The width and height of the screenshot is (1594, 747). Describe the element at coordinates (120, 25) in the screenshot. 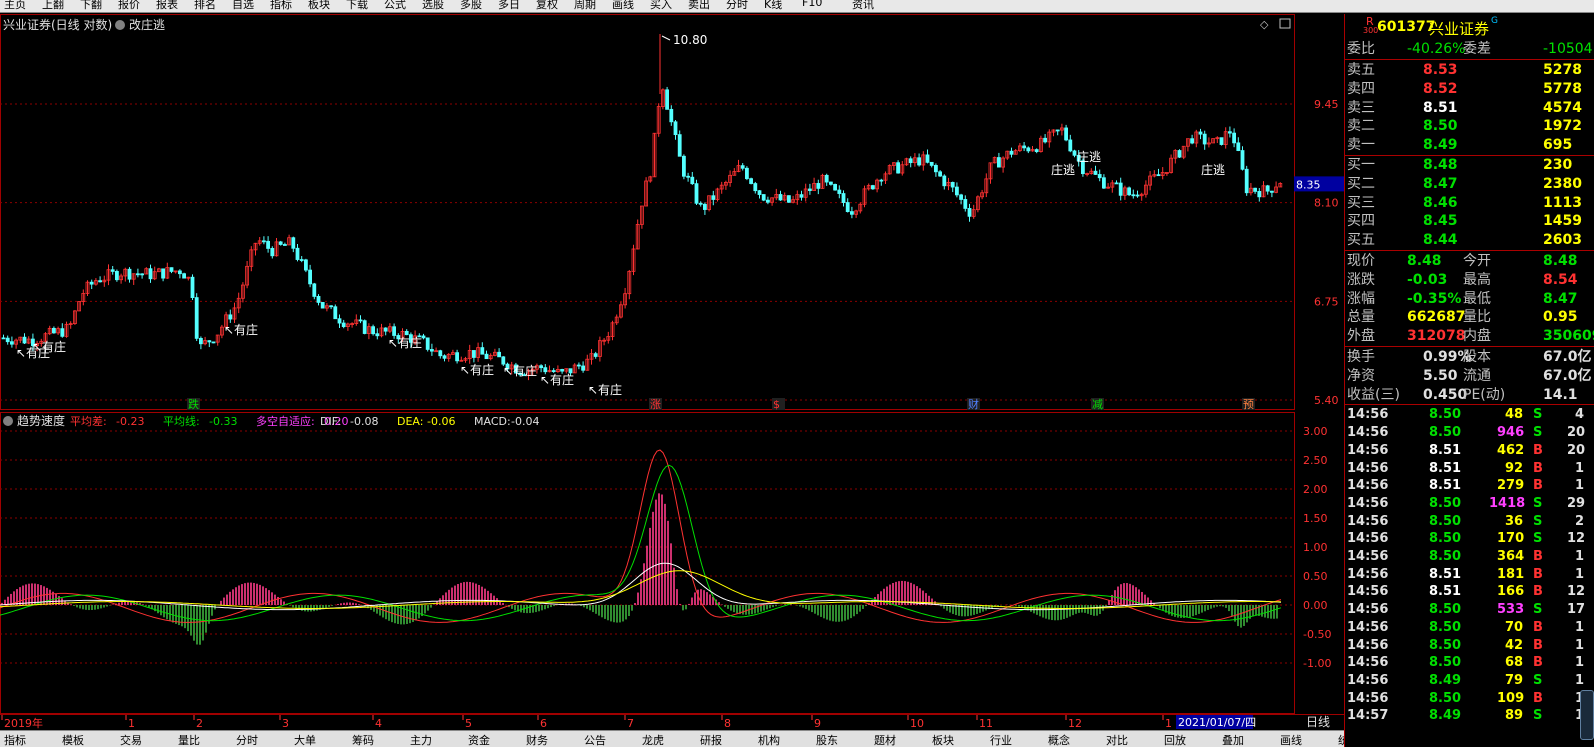

I see `overlay-toggle-icon` at that location.